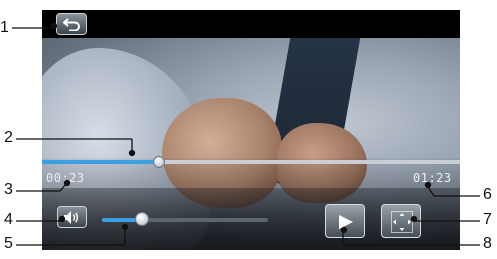 Image resolution: width=497 pixels, height=259 pixels. What do you see at coordinates (4, 27) in the screenshot?
I see `callout-label-1: 1` at bounding box center [4, 27].